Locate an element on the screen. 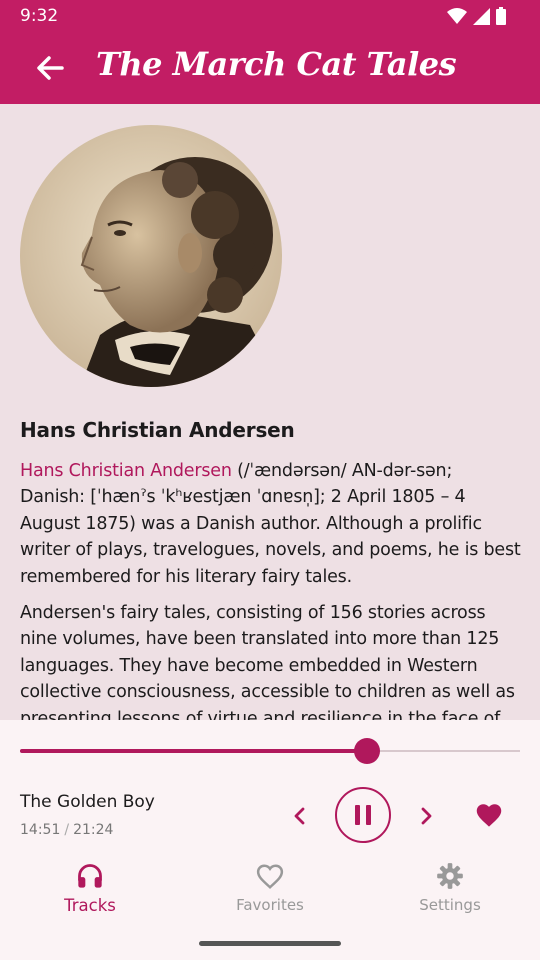 The height and width of the screenshot is (960, 540). previous-button is located at coordinates (300, 816).